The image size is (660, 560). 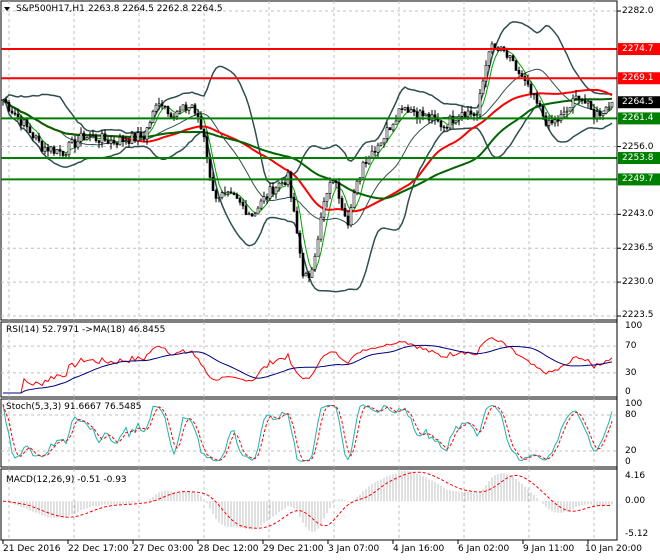 What do you see at coordinates (638, 158) in the screenshot?
I see `level-label: 2253.8` at bounding box center [638, 158].